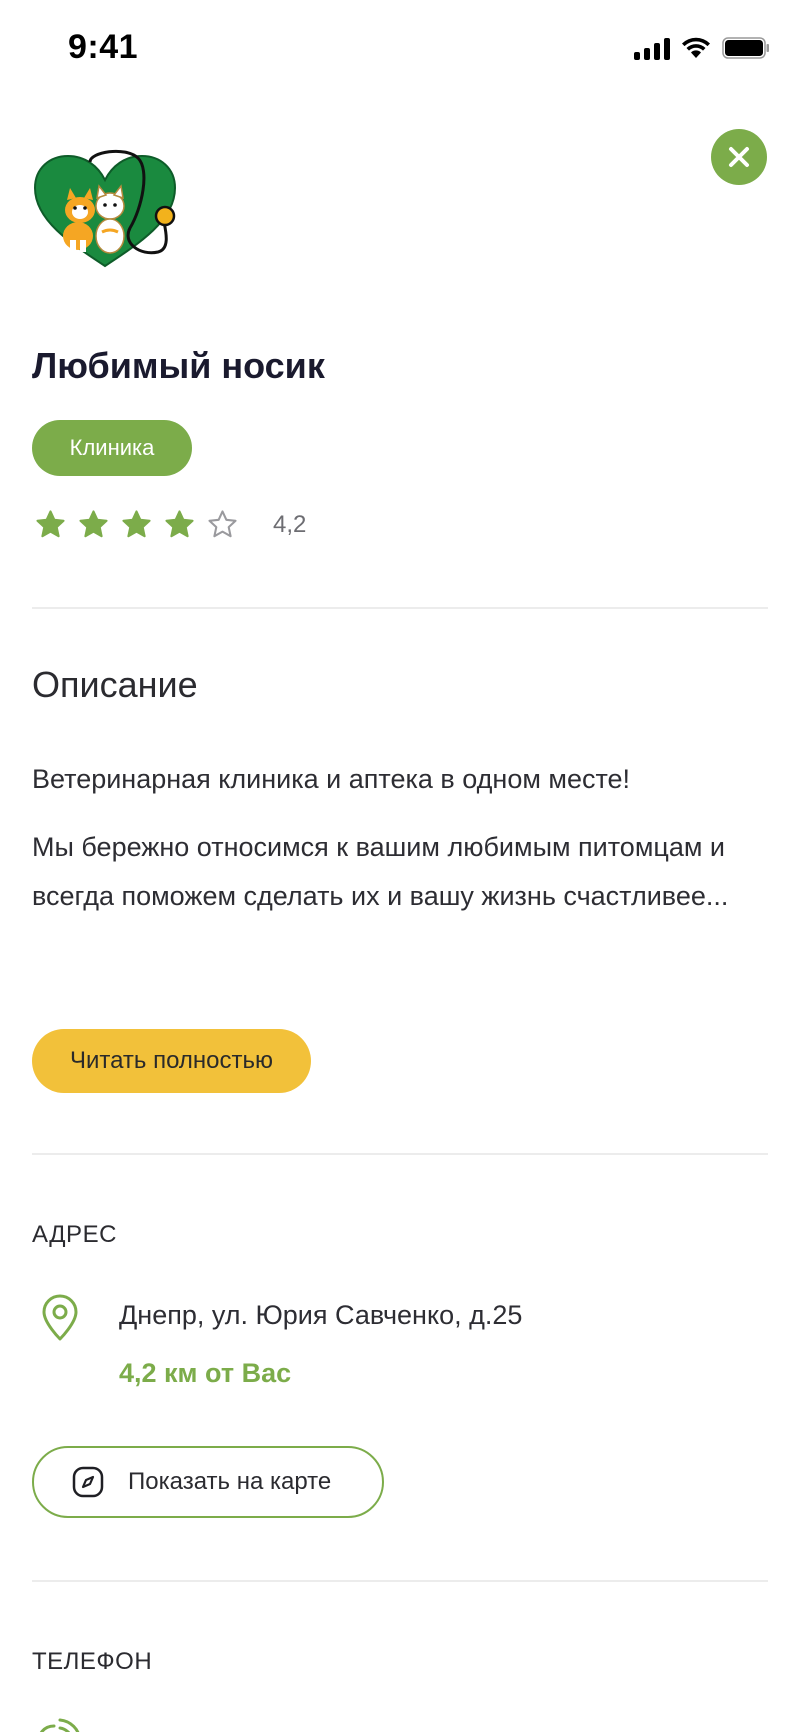 The width and height of the screenshot is (800, 1732). I want to click on phone-label: ТЕЛЕФОН, so click(92, 1661).